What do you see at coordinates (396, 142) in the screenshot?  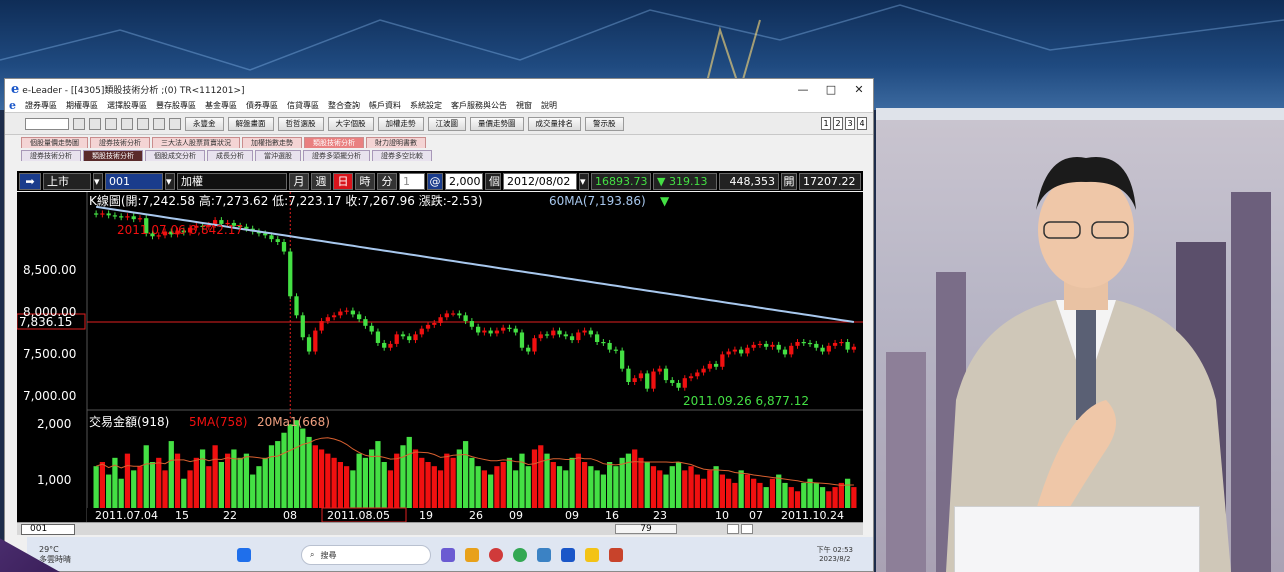 I see `tab-item: 財力證明書數` at bounding box center [396, 142].